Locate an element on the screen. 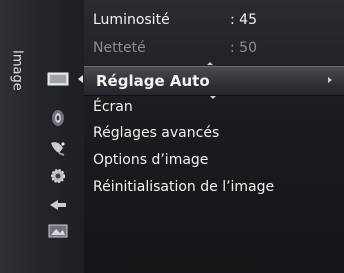 This screenshot has height=273, width=344. menu-item-reinitialisation-image: Réinitialisation de l’image is located at coordinates (214, 187).